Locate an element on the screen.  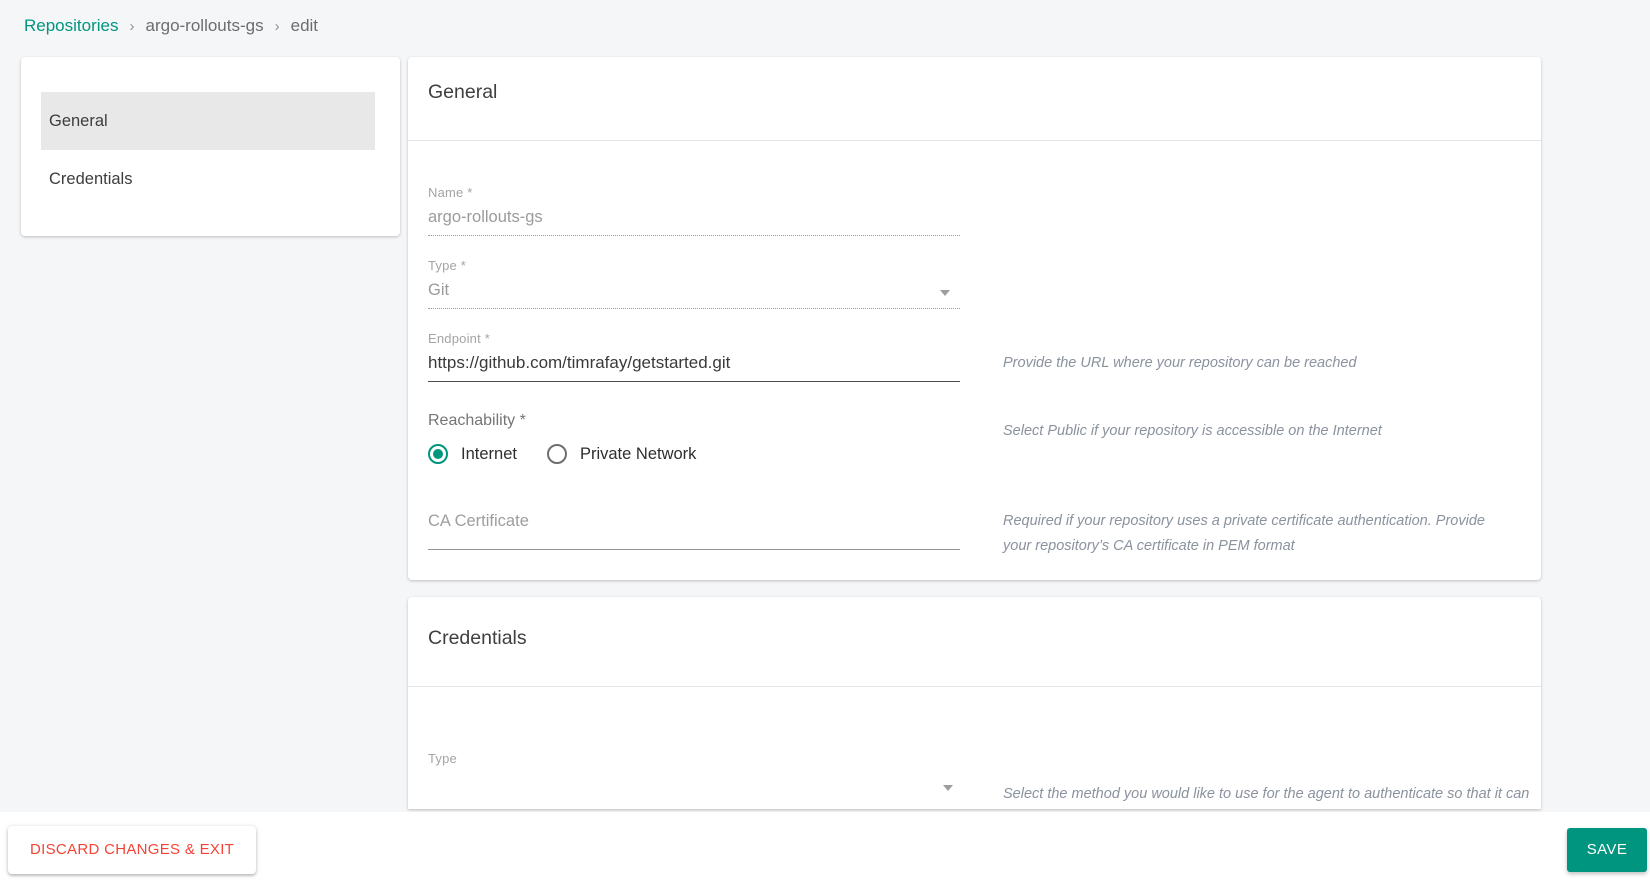
credentials-panel-title: Credentials is located at coordinates (974, 642).